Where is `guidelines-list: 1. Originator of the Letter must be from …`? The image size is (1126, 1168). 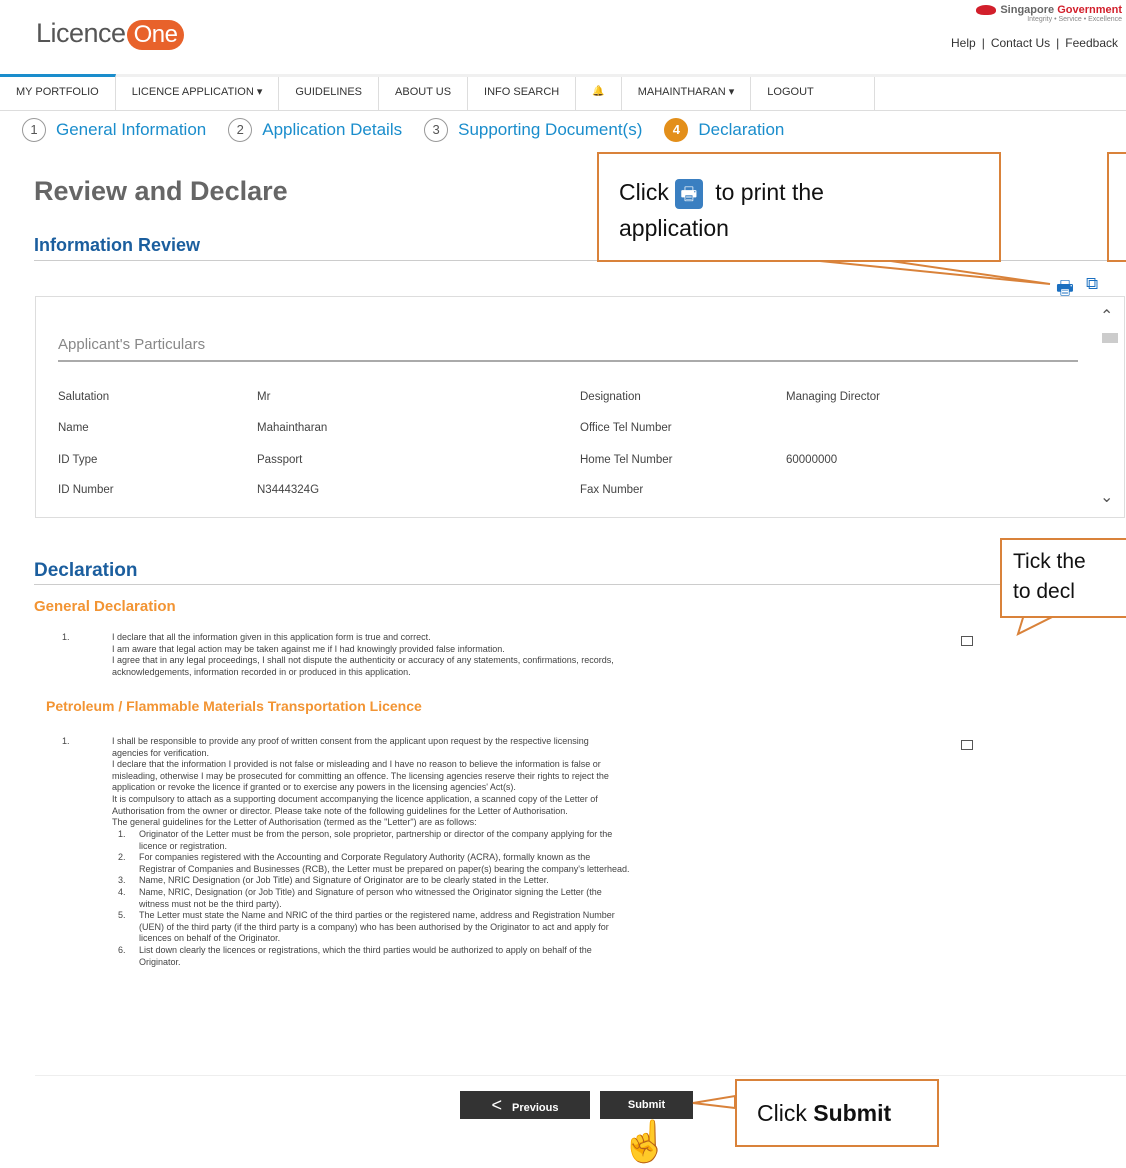
guidelines-list: 1. Originator of the Letter must be from … is located at coordinates (508, 898).